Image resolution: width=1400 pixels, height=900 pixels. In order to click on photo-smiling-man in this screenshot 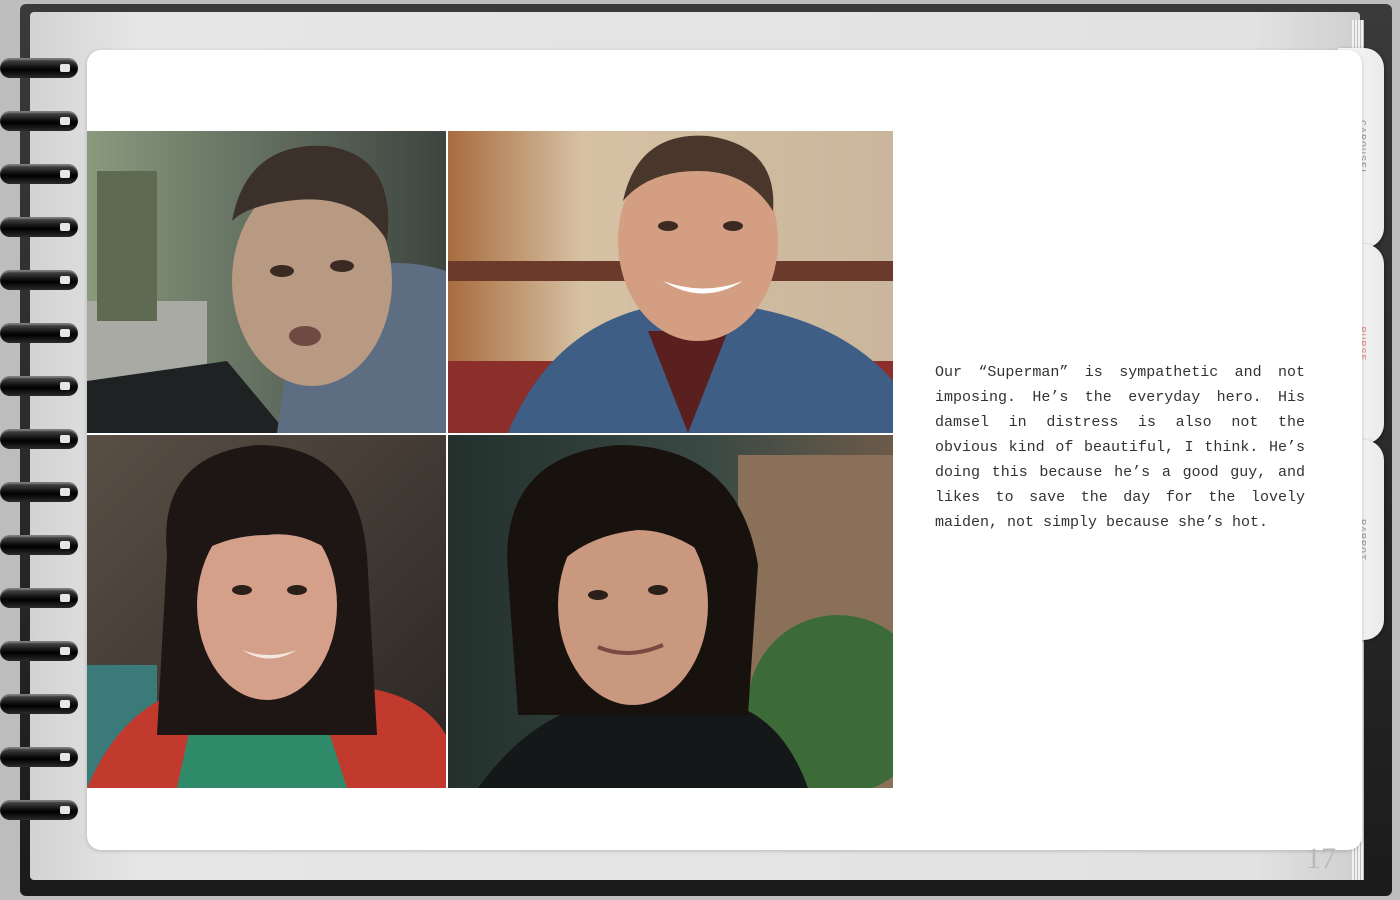, I will do `click(670, 282)`.